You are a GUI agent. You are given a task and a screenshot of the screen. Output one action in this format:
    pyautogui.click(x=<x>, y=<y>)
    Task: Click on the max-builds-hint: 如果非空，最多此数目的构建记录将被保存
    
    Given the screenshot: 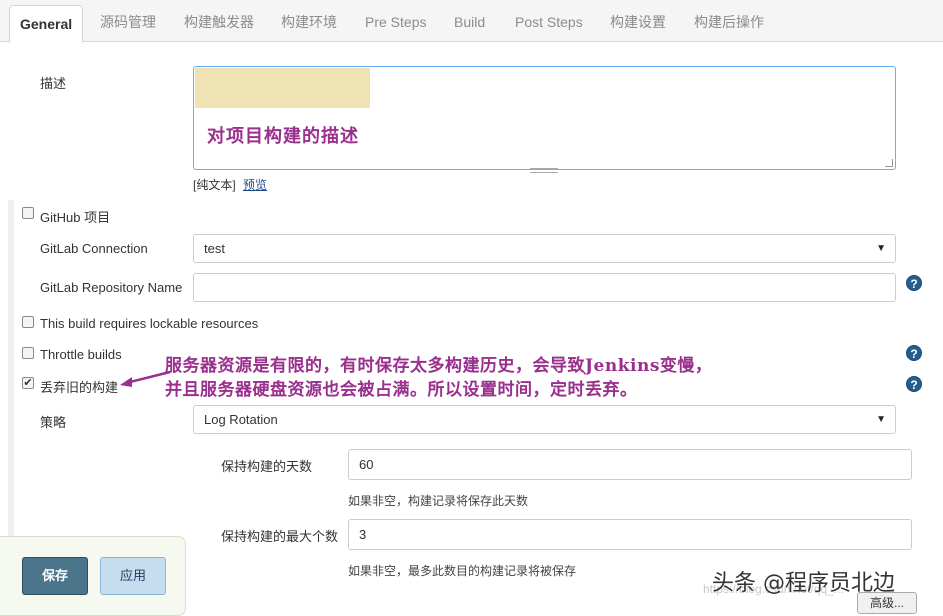 What is the action you would take?
    pyautogui.click(x=462, y=571)
    